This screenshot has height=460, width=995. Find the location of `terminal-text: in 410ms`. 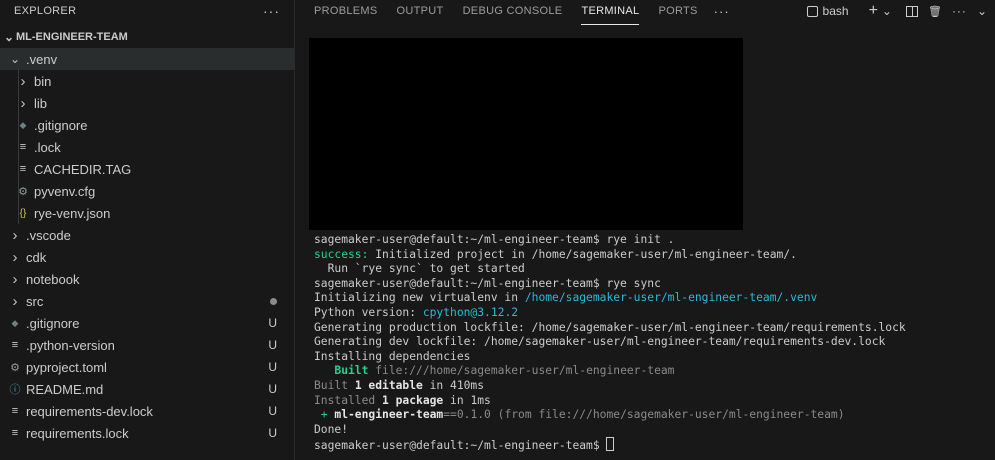

terminal-text: in 410ms is located at coordinates (453, 385).